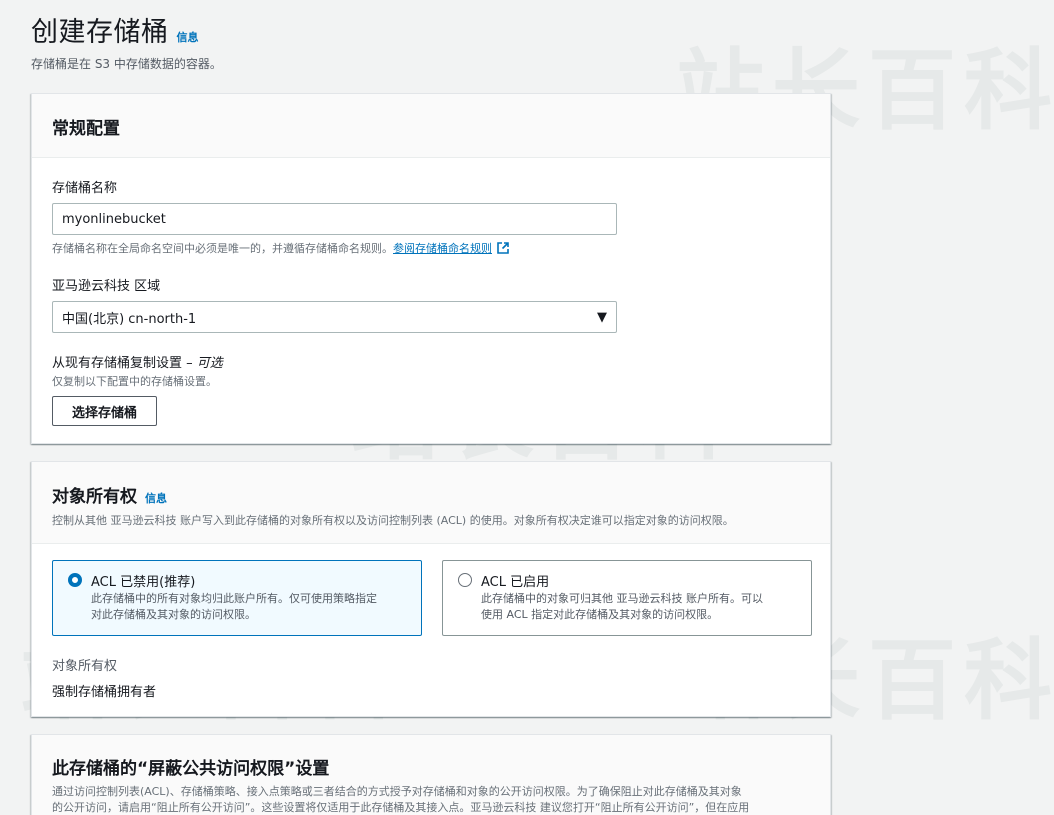  Describe the element at coordinates (86, 129) in the screenshot. I see `general-config-title: 常规配置` at that location.